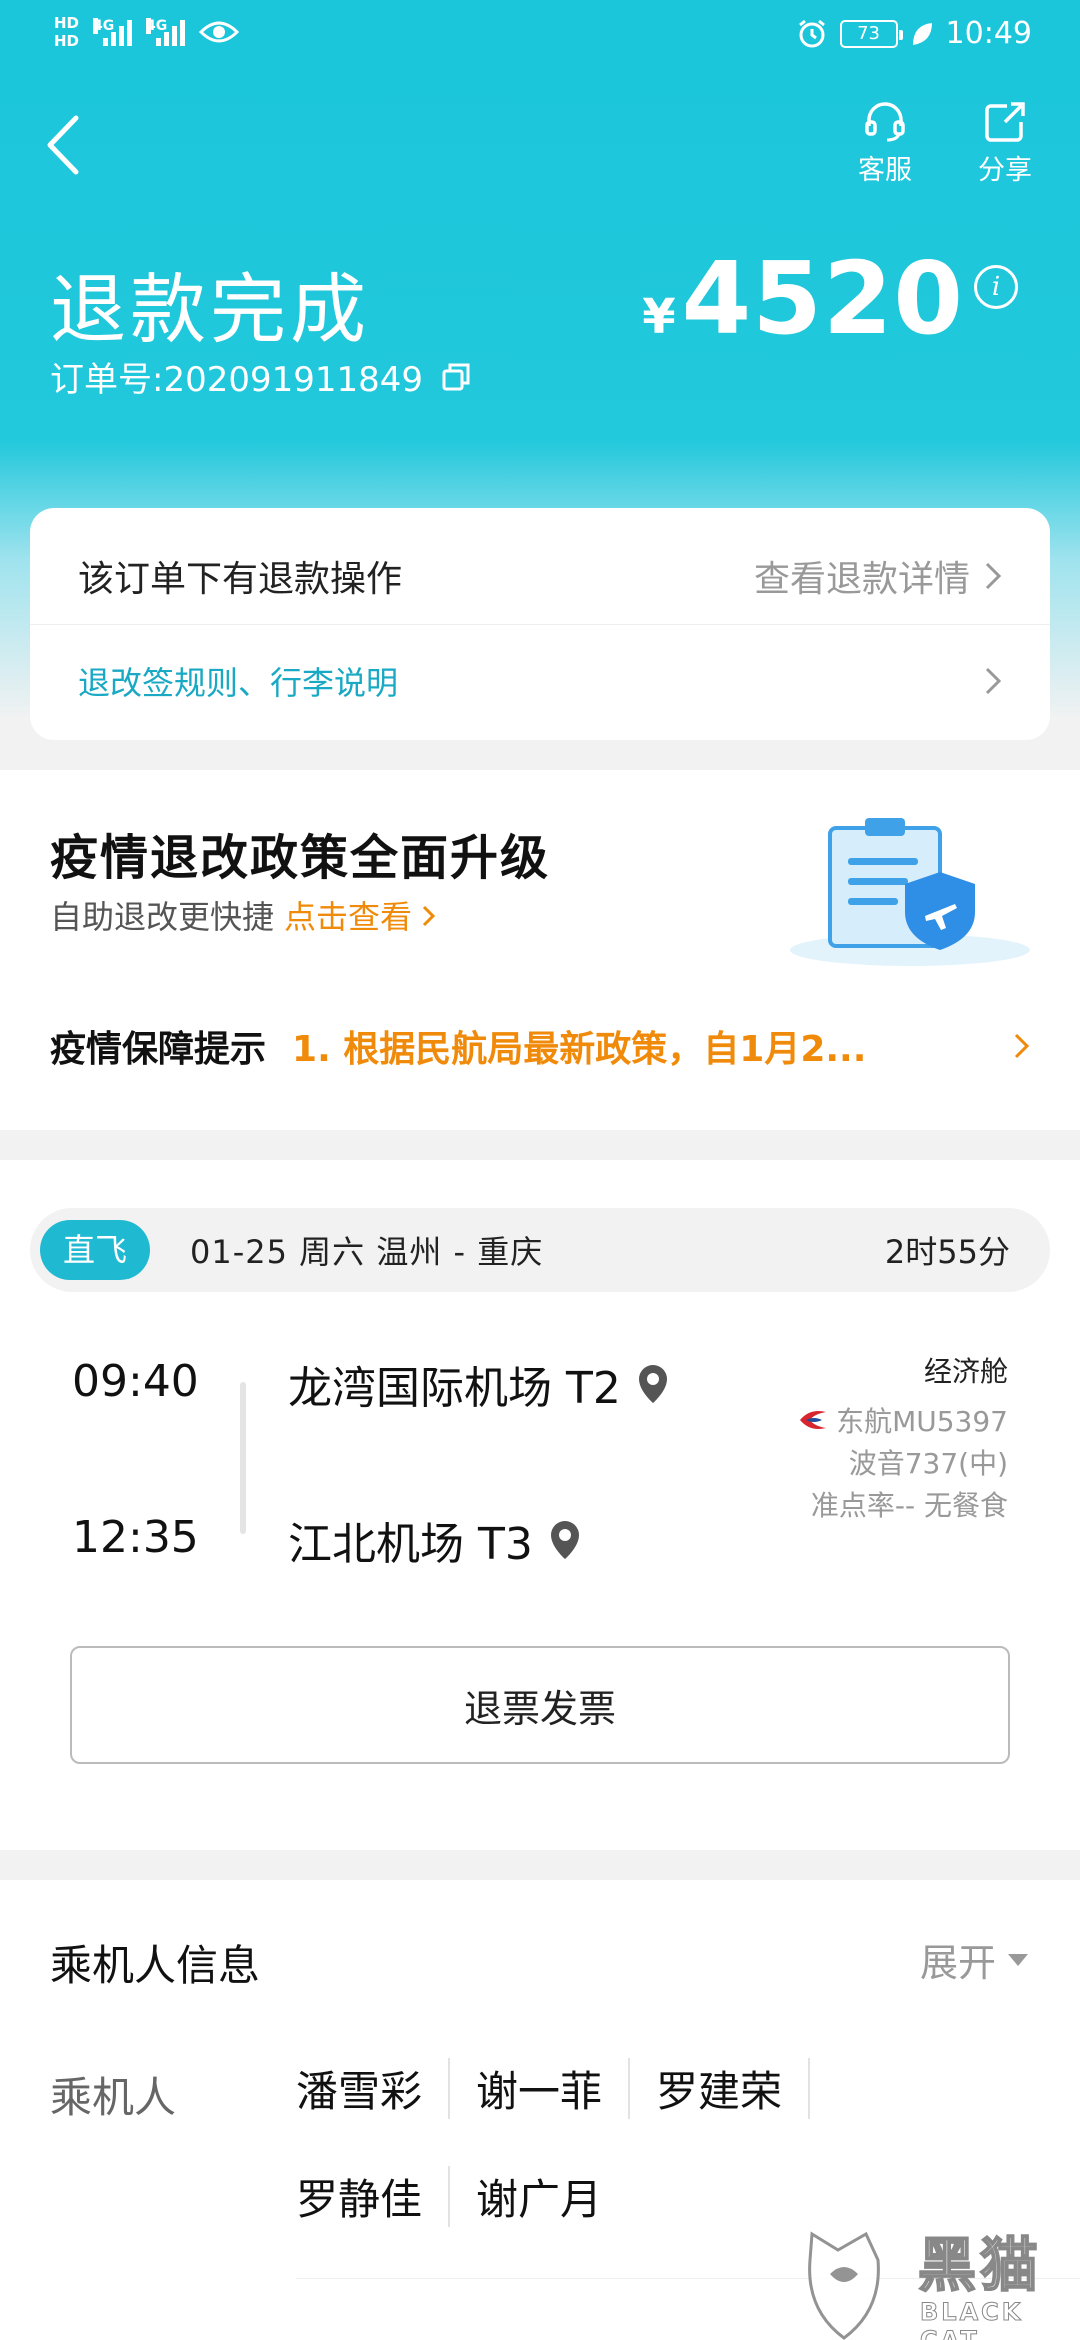 The width and height of the screenshot is (1080, 2340). What do you see at coordinates (928, 1463) in the screenshot?
I see `aircraft-type: 波音737(中)` at bounding box center [928, 1463].